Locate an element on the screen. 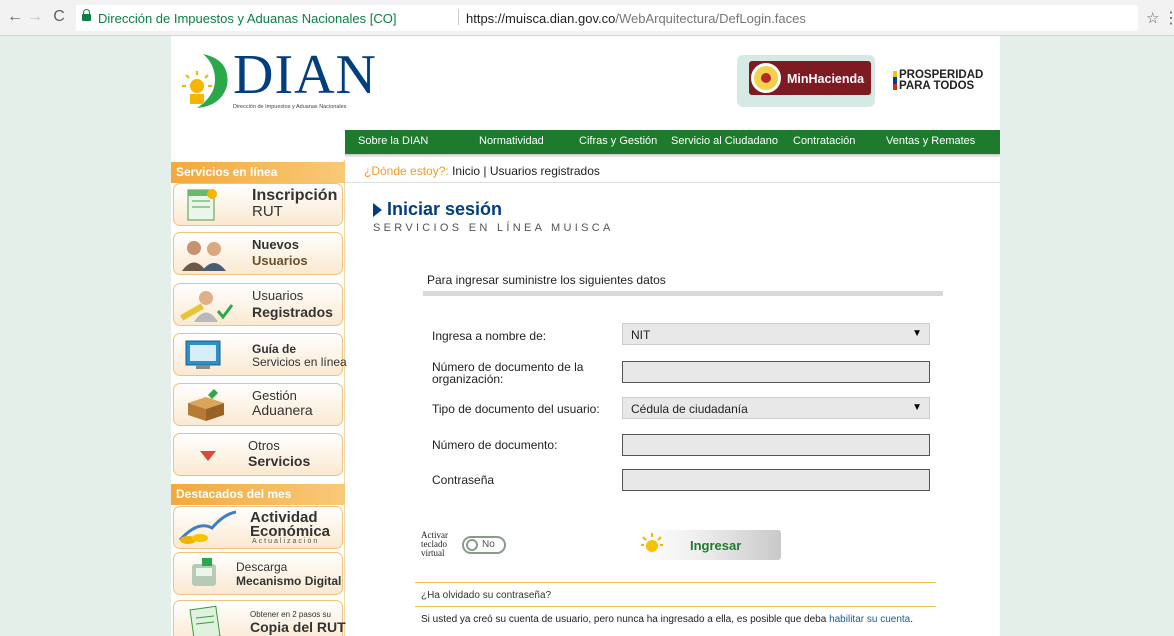  new-users-icon is located at coordinates (204, 256).